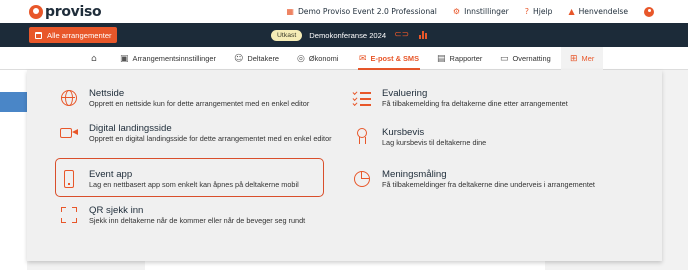  Describe the element at coordinates (174, 58) in the screenshot. I see `tab-event-settings-label: Arrangementsinnstillinger` at that location.